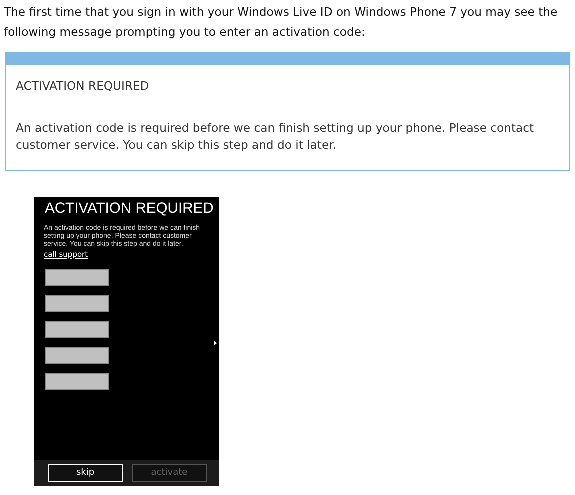  What do you see at coordinates (85, 473) in the screenshot?
I see `skip-button: skip` at bounding box center [85, 473].